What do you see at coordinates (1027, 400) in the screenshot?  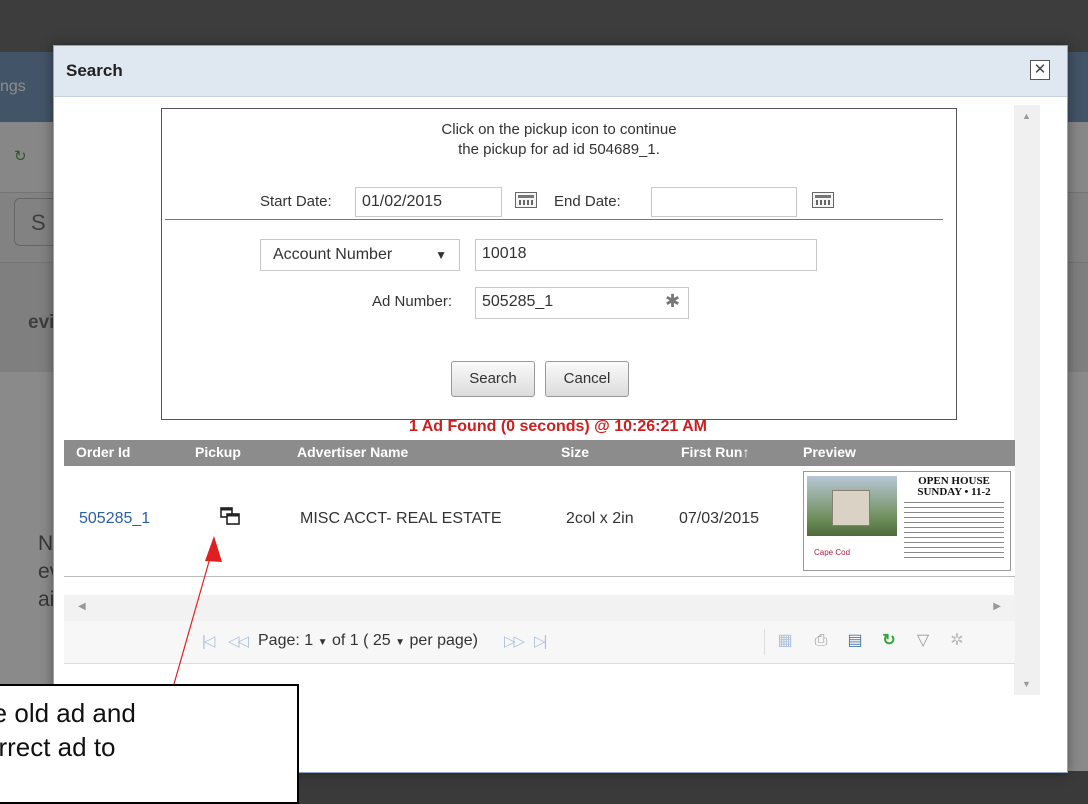 I see `vertical-scrollbar: ▲ ▼` at bounding box center [1027, 400].